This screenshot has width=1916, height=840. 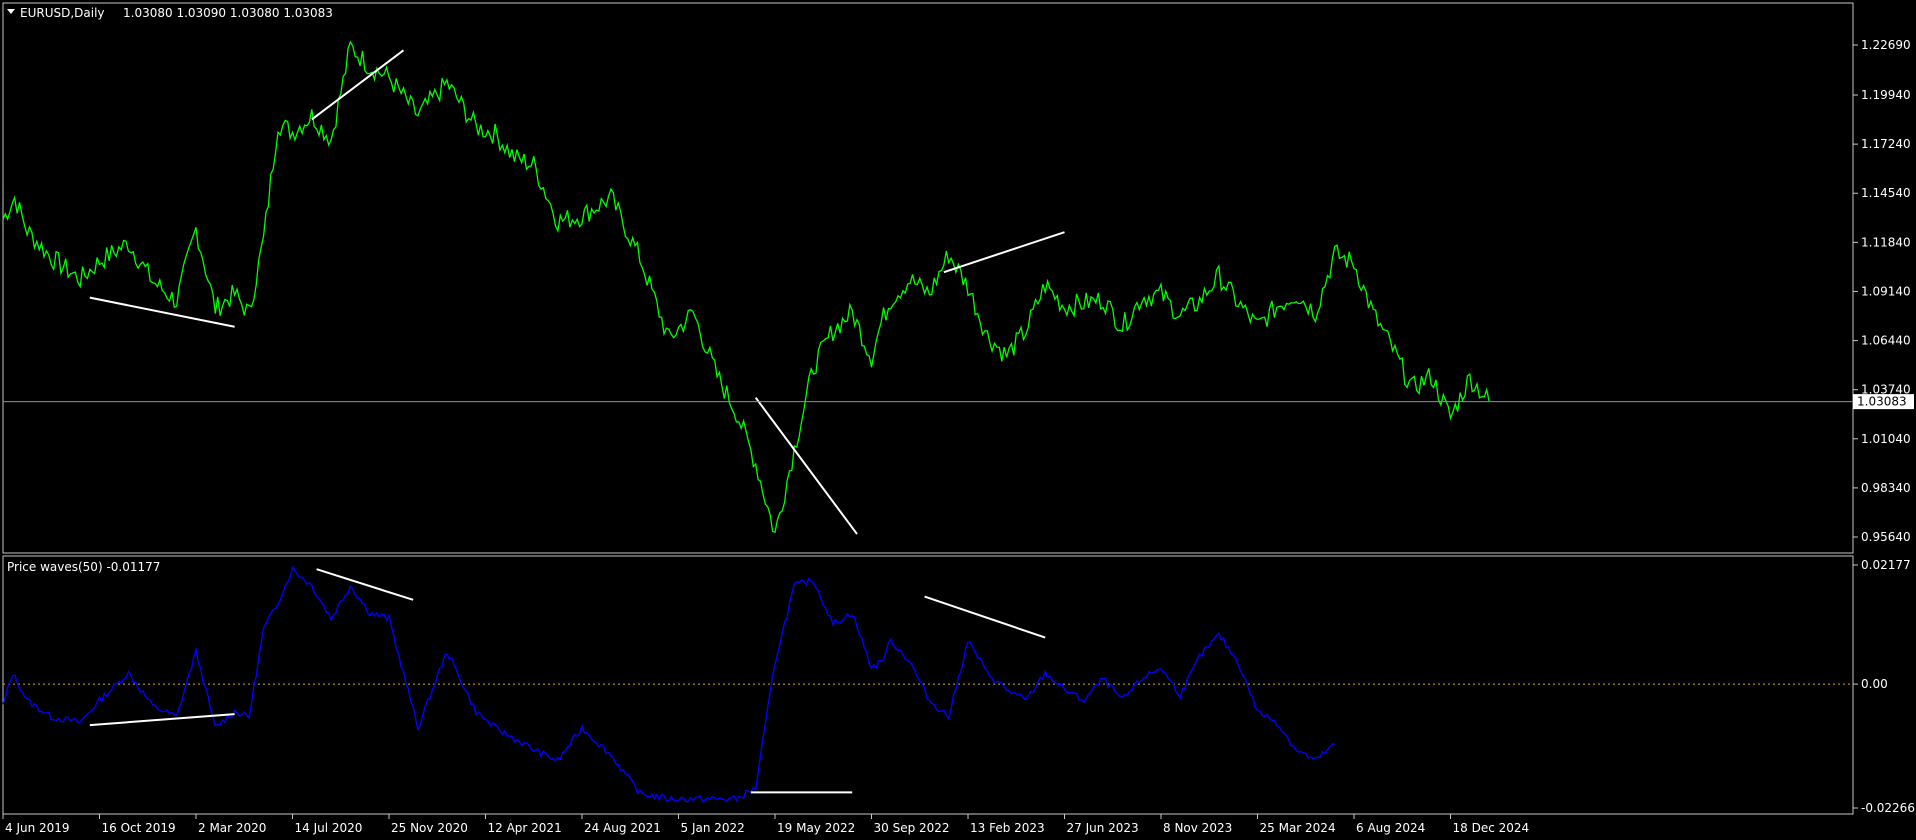 What do you see at coordinates (139, 828) in the screenshot?
I see `time-tick-label: 16 Oct 2019` at bounding box center [139, 828].